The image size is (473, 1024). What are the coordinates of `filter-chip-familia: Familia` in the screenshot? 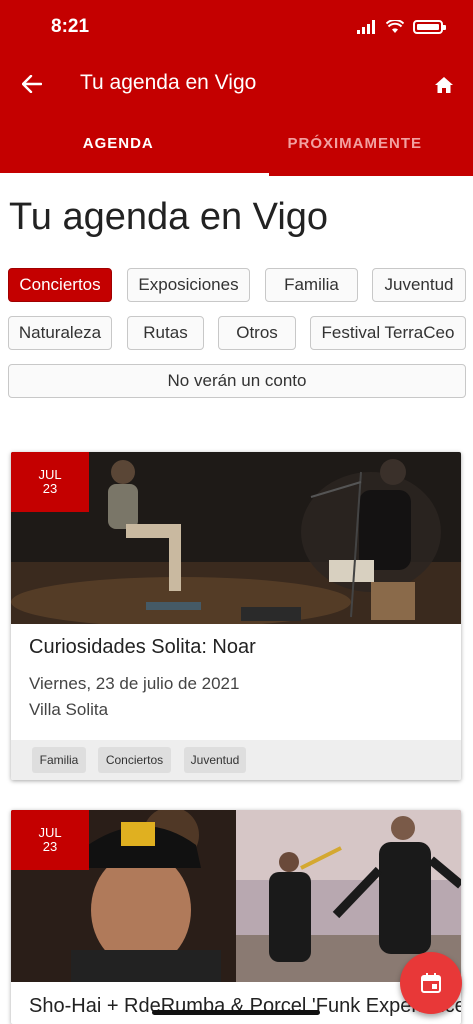 It's located at (311, 285).